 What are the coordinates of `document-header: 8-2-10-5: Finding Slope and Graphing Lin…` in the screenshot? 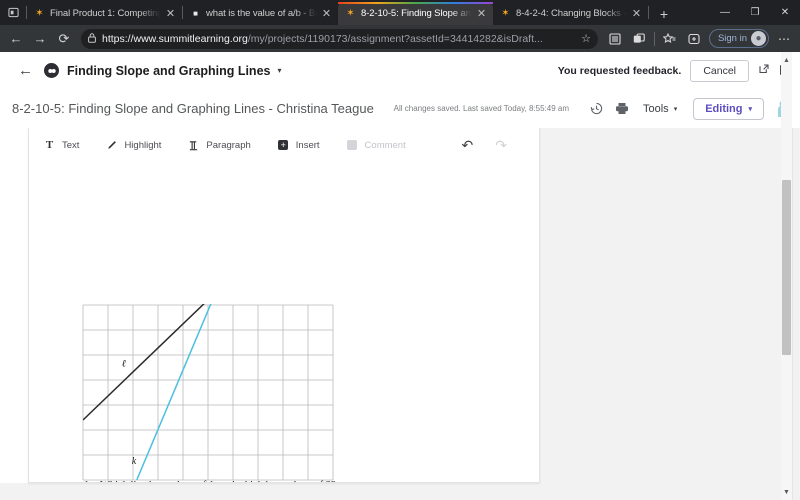 It's located at (400, 108).